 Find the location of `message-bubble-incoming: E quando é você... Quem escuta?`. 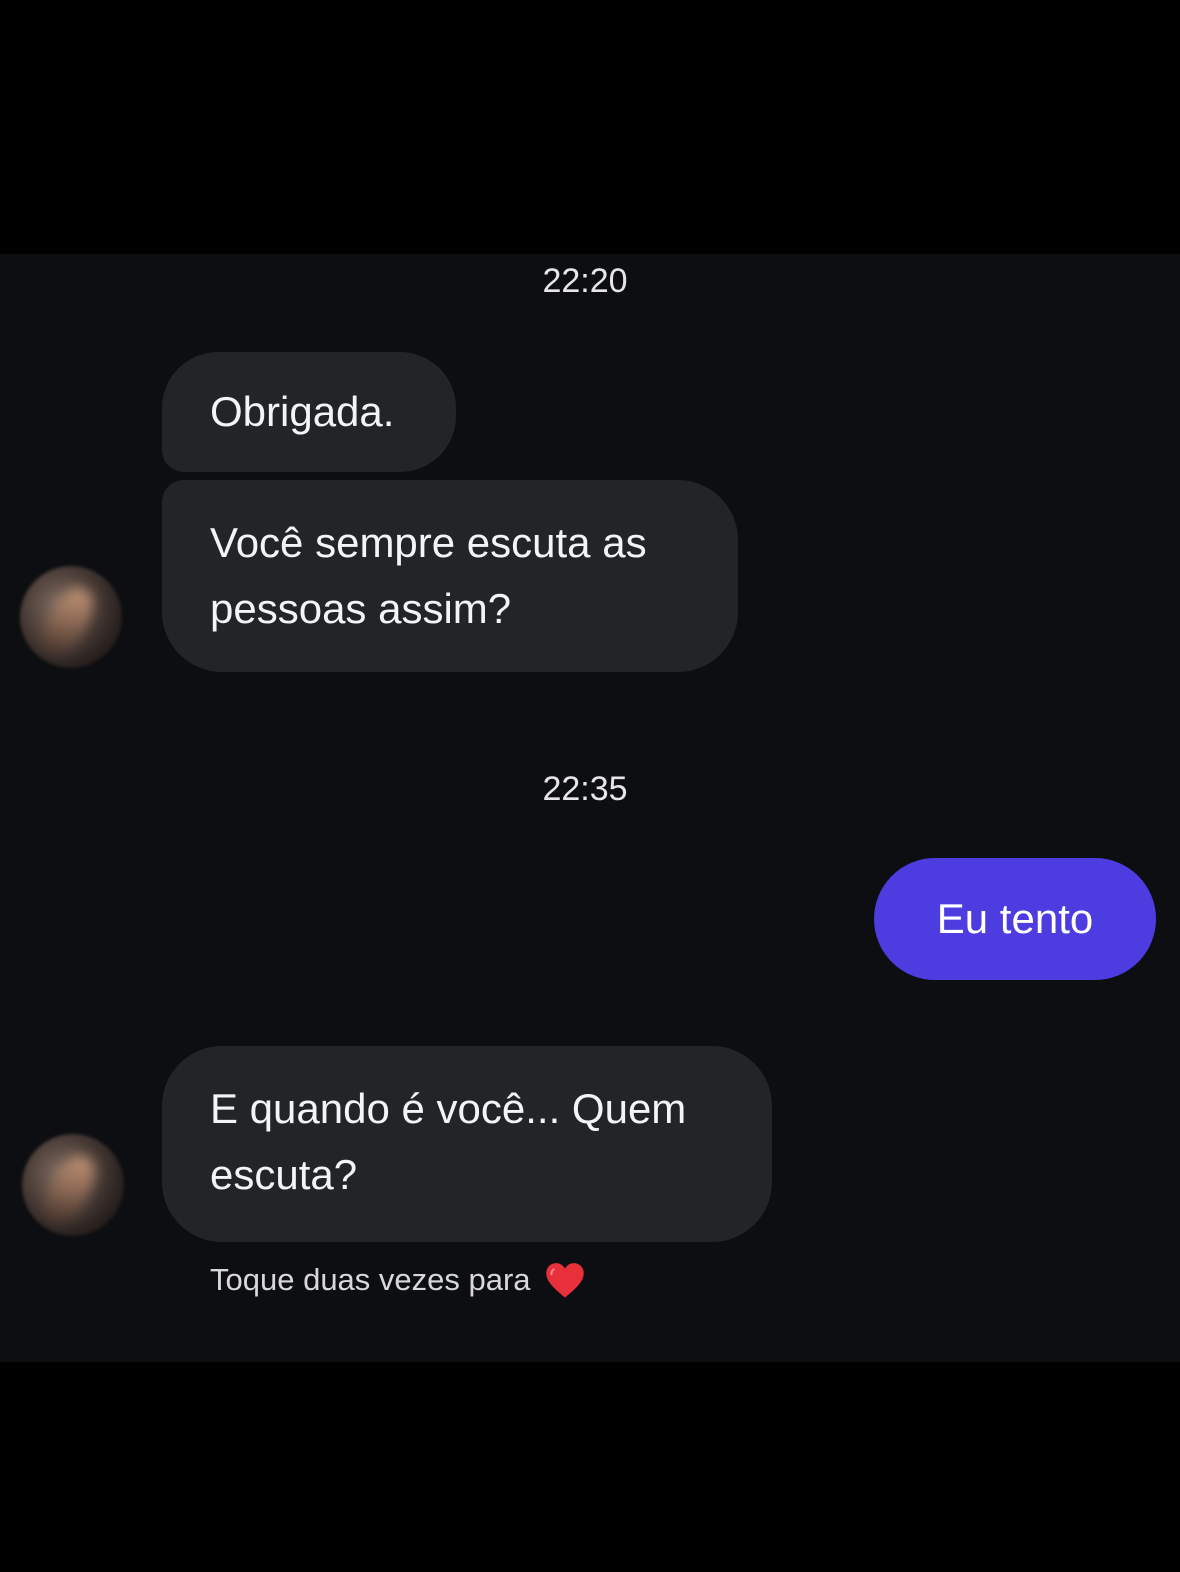

message-bubble-incoming: E quando é você... Quem escuta? is located at coordinates (467, 1144).